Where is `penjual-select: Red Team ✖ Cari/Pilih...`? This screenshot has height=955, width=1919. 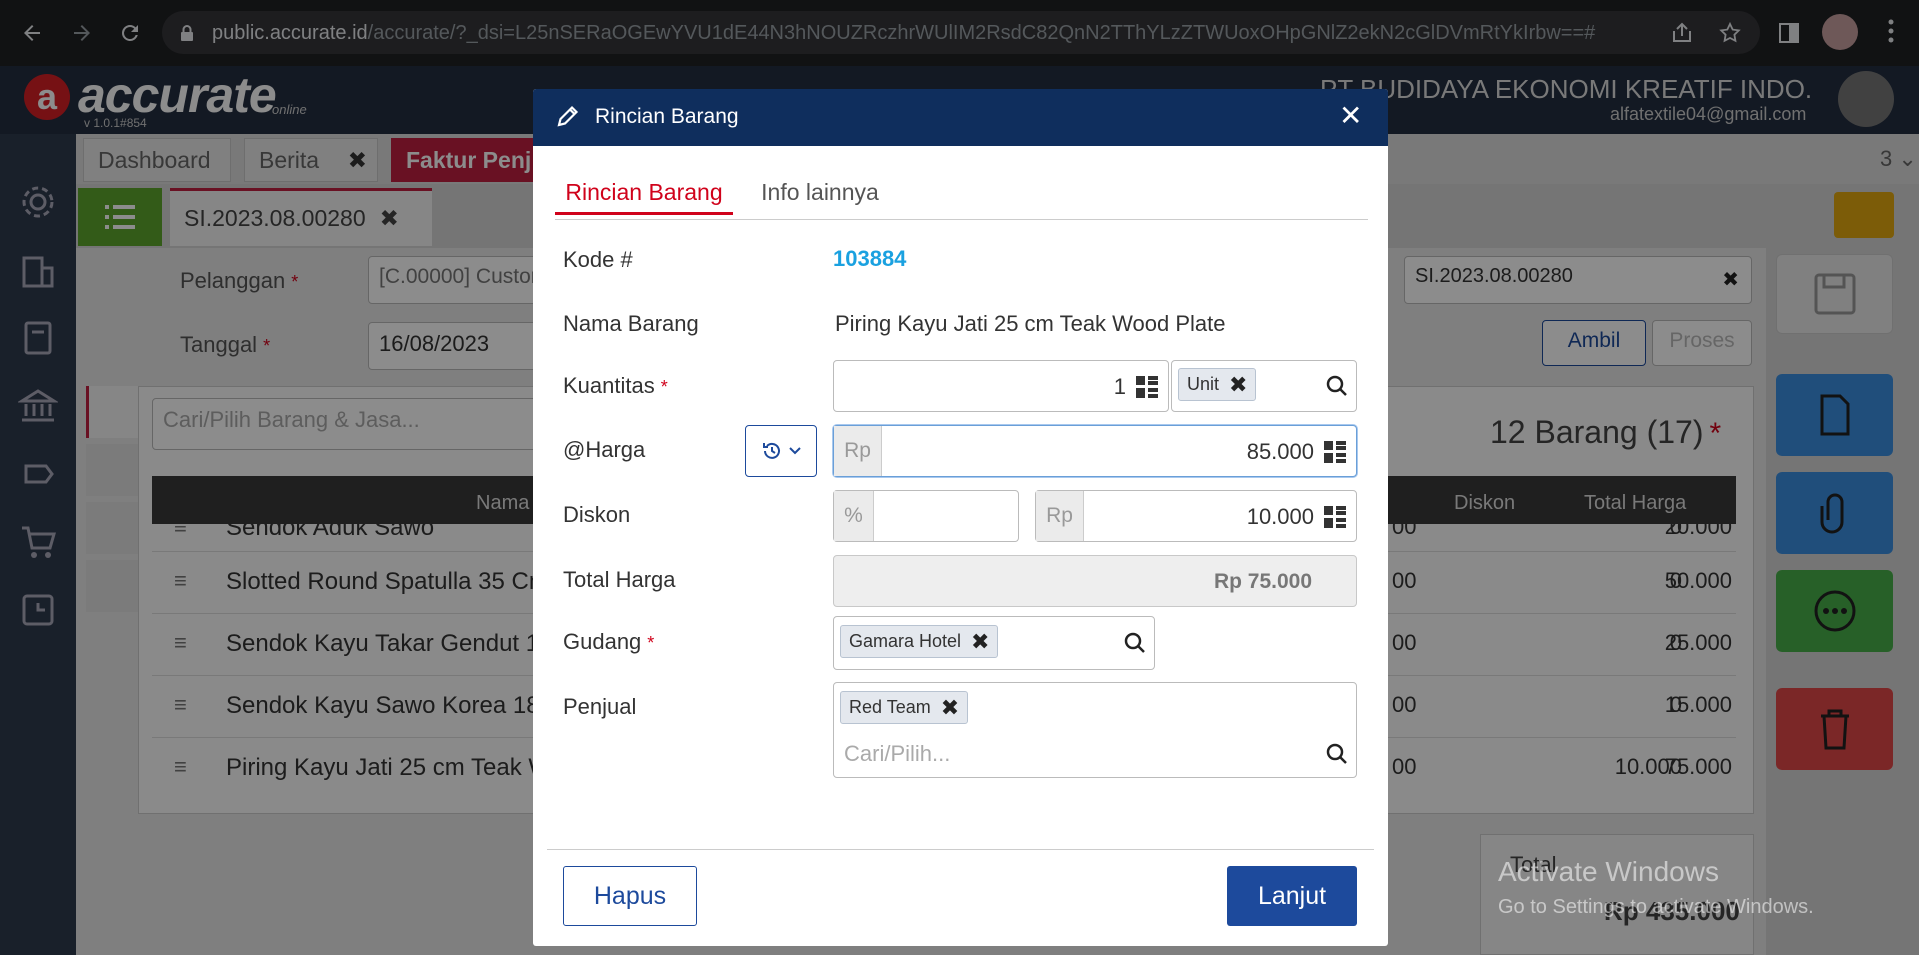 penjual-select: Red Team ✖ Cari/Pilih... is located at coordinates (1095, 730).